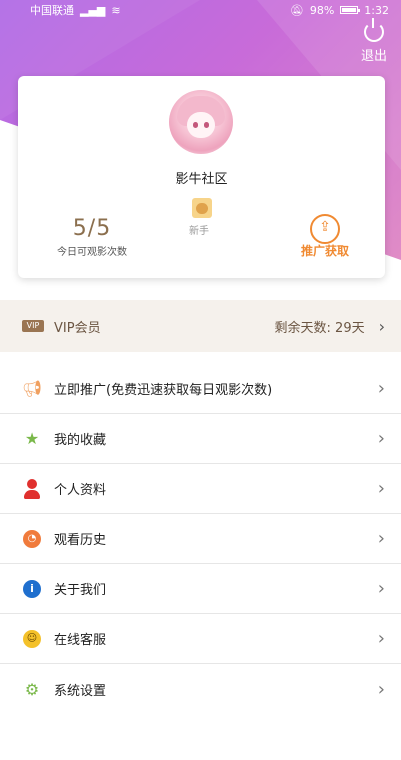  Describe the element at coordinates (80, 490) in the screenshot. I see `menu-item-label: 个人资料` at that location.